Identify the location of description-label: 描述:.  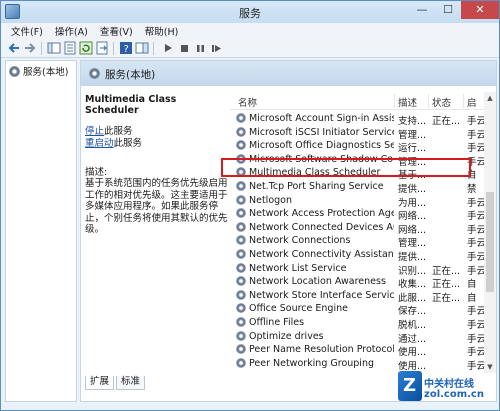
(96, 172).